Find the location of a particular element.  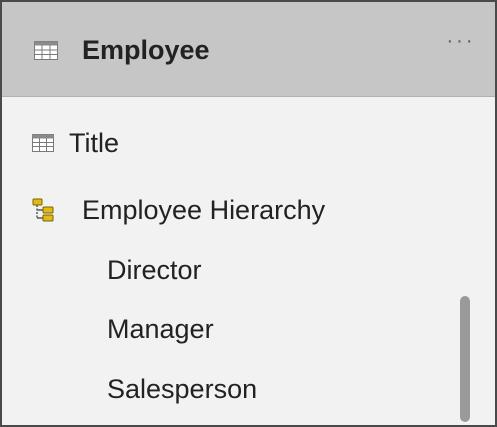

more-options-button: ··· is located at coordinates (461, 41).